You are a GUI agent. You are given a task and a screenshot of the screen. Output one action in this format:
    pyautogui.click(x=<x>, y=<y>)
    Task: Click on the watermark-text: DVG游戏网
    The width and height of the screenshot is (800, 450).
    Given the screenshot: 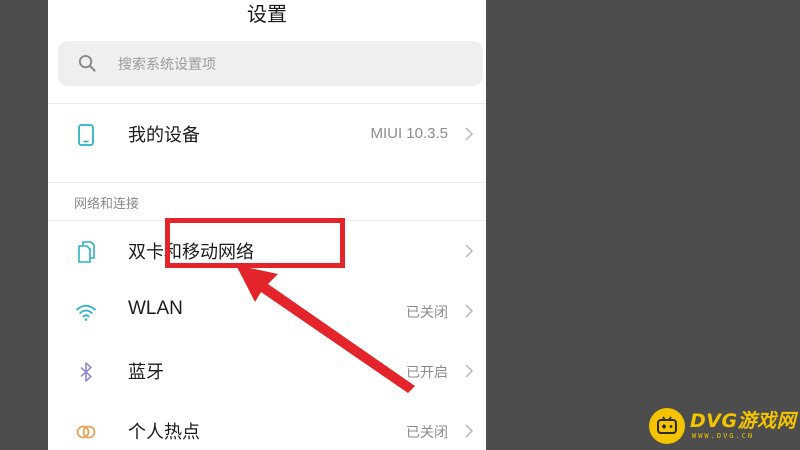 What is the action you would take?
    pyautogui.click(x=743, y=421)
    